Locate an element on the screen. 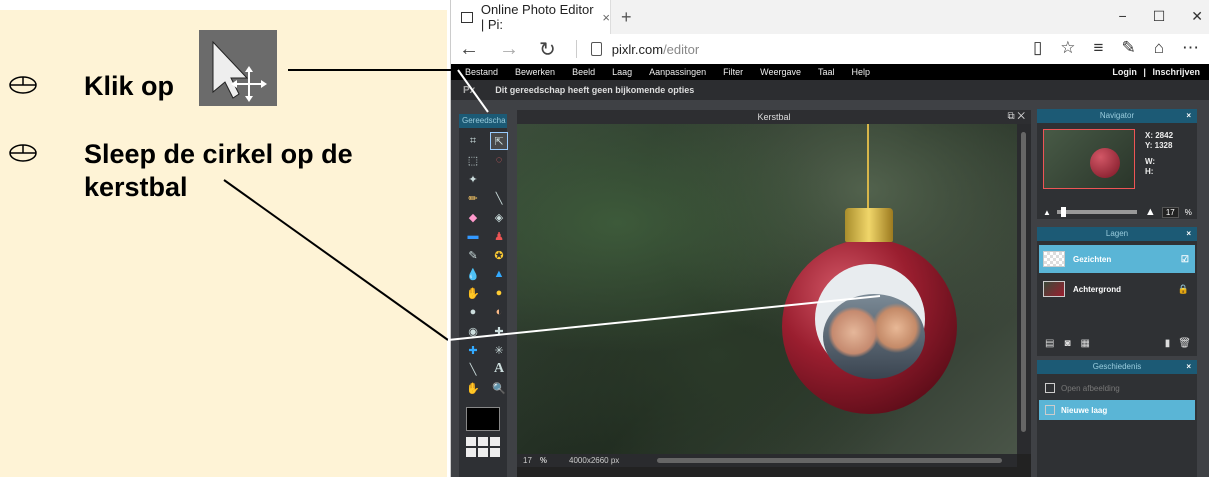  restore-icon: ⧉ is located at coordinates (1010, 116).